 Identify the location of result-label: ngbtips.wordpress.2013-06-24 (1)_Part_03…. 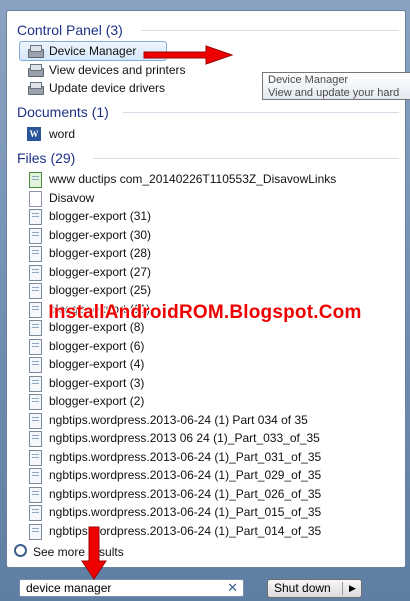
(185, 456).